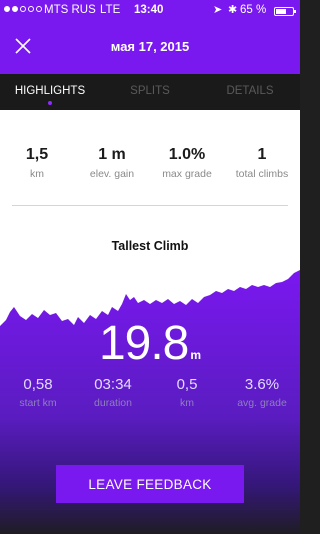  What do you see at coordinates (110, 10) in the screenshot?
I see `network-type: LTE` at bounding box center [110, 10].